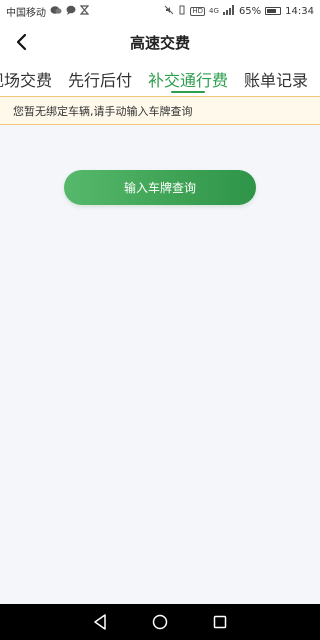  I want to click on wechat-notification-icon, so click(56, 11).